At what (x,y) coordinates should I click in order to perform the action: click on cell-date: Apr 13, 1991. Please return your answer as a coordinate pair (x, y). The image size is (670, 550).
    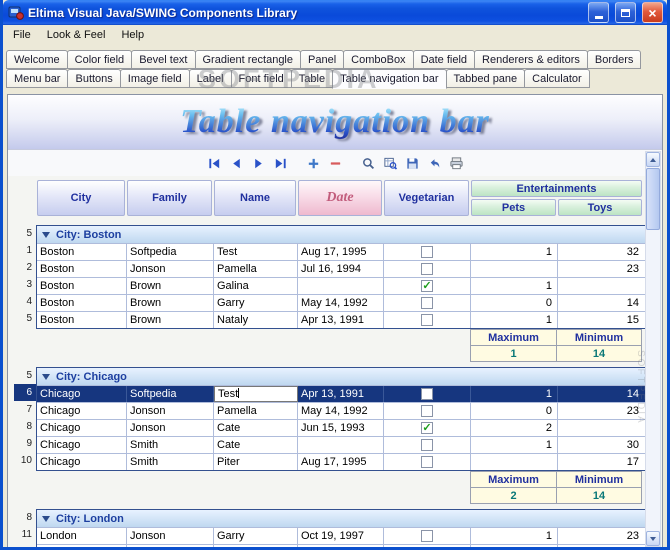
    Looking at the image, I should click on (341, 320).